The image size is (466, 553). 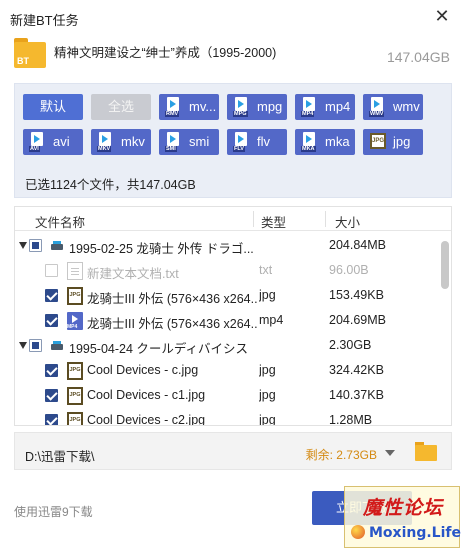 I want to click on watermark-title: 魔性论坛, so click(x=403, y=508).